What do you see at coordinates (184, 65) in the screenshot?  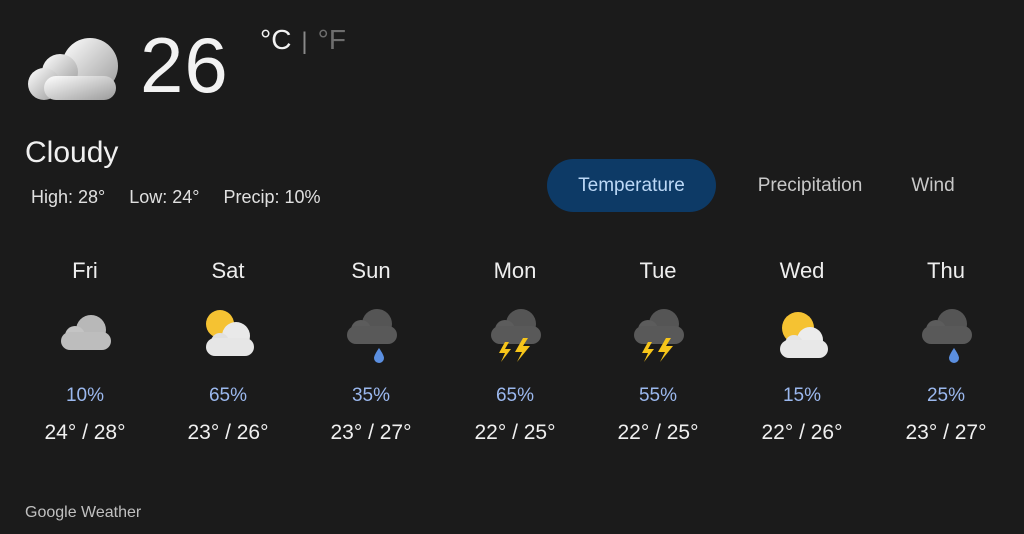 I see `current-temperature: 26` at bounding box center [184, 65].